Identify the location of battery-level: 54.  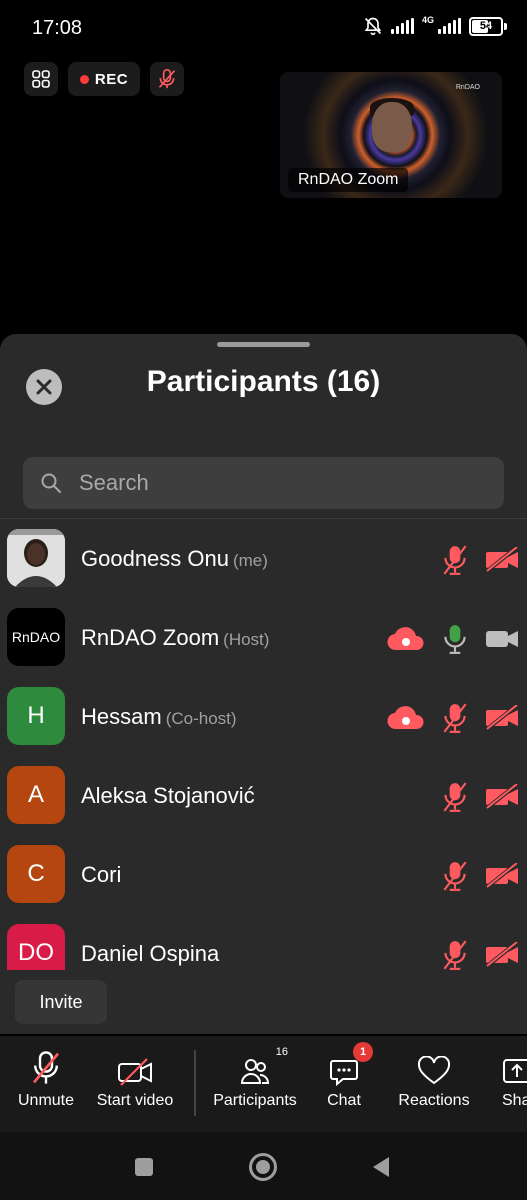
(486, 26).